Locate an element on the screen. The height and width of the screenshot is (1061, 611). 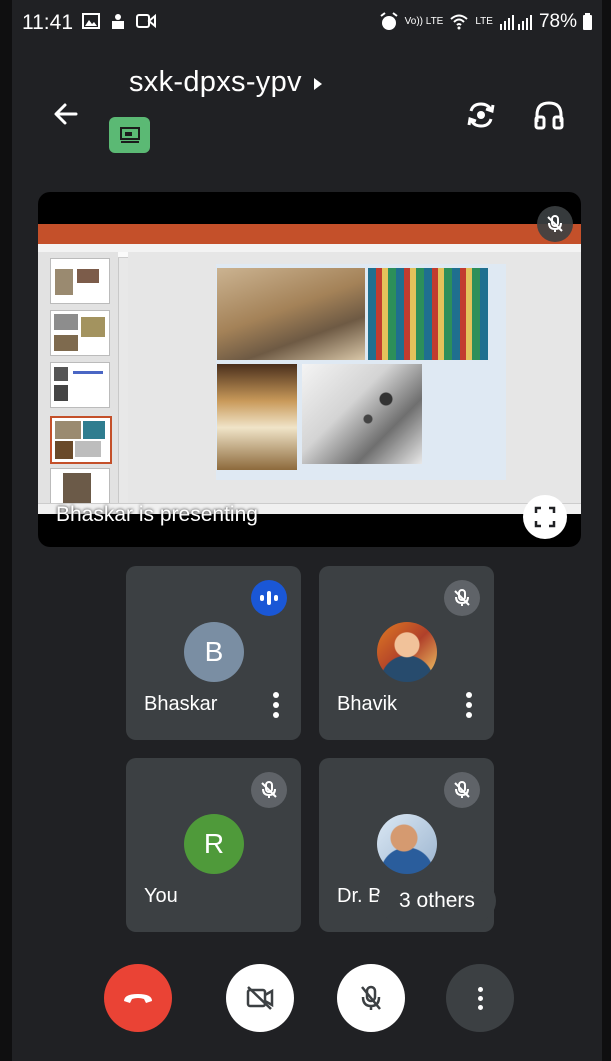
signal-icon is located at coordinates (515, 22).